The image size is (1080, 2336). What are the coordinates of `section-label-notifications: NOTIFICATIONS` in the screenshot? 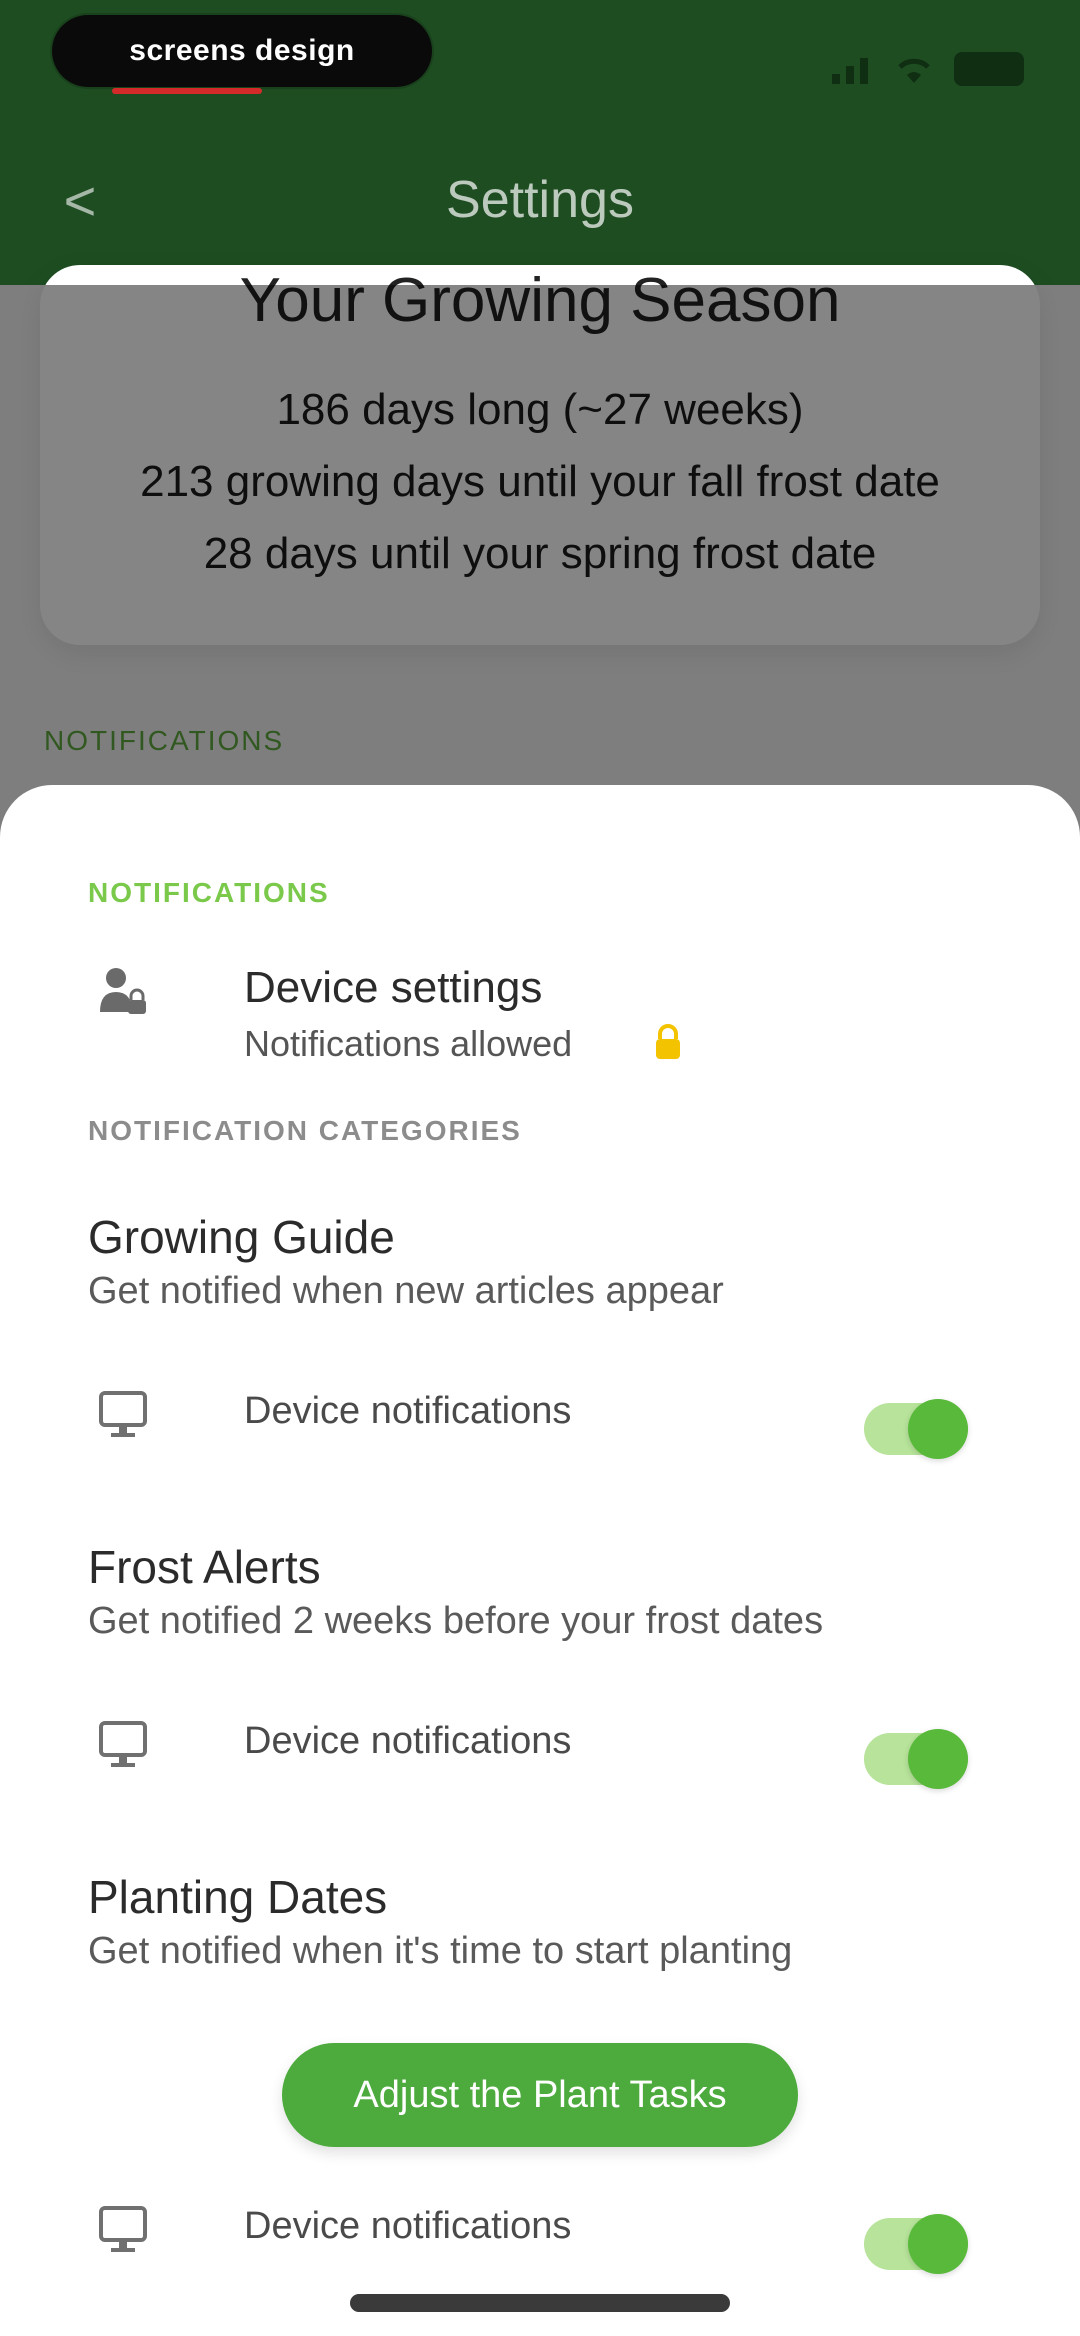 It's located at (209, 892).